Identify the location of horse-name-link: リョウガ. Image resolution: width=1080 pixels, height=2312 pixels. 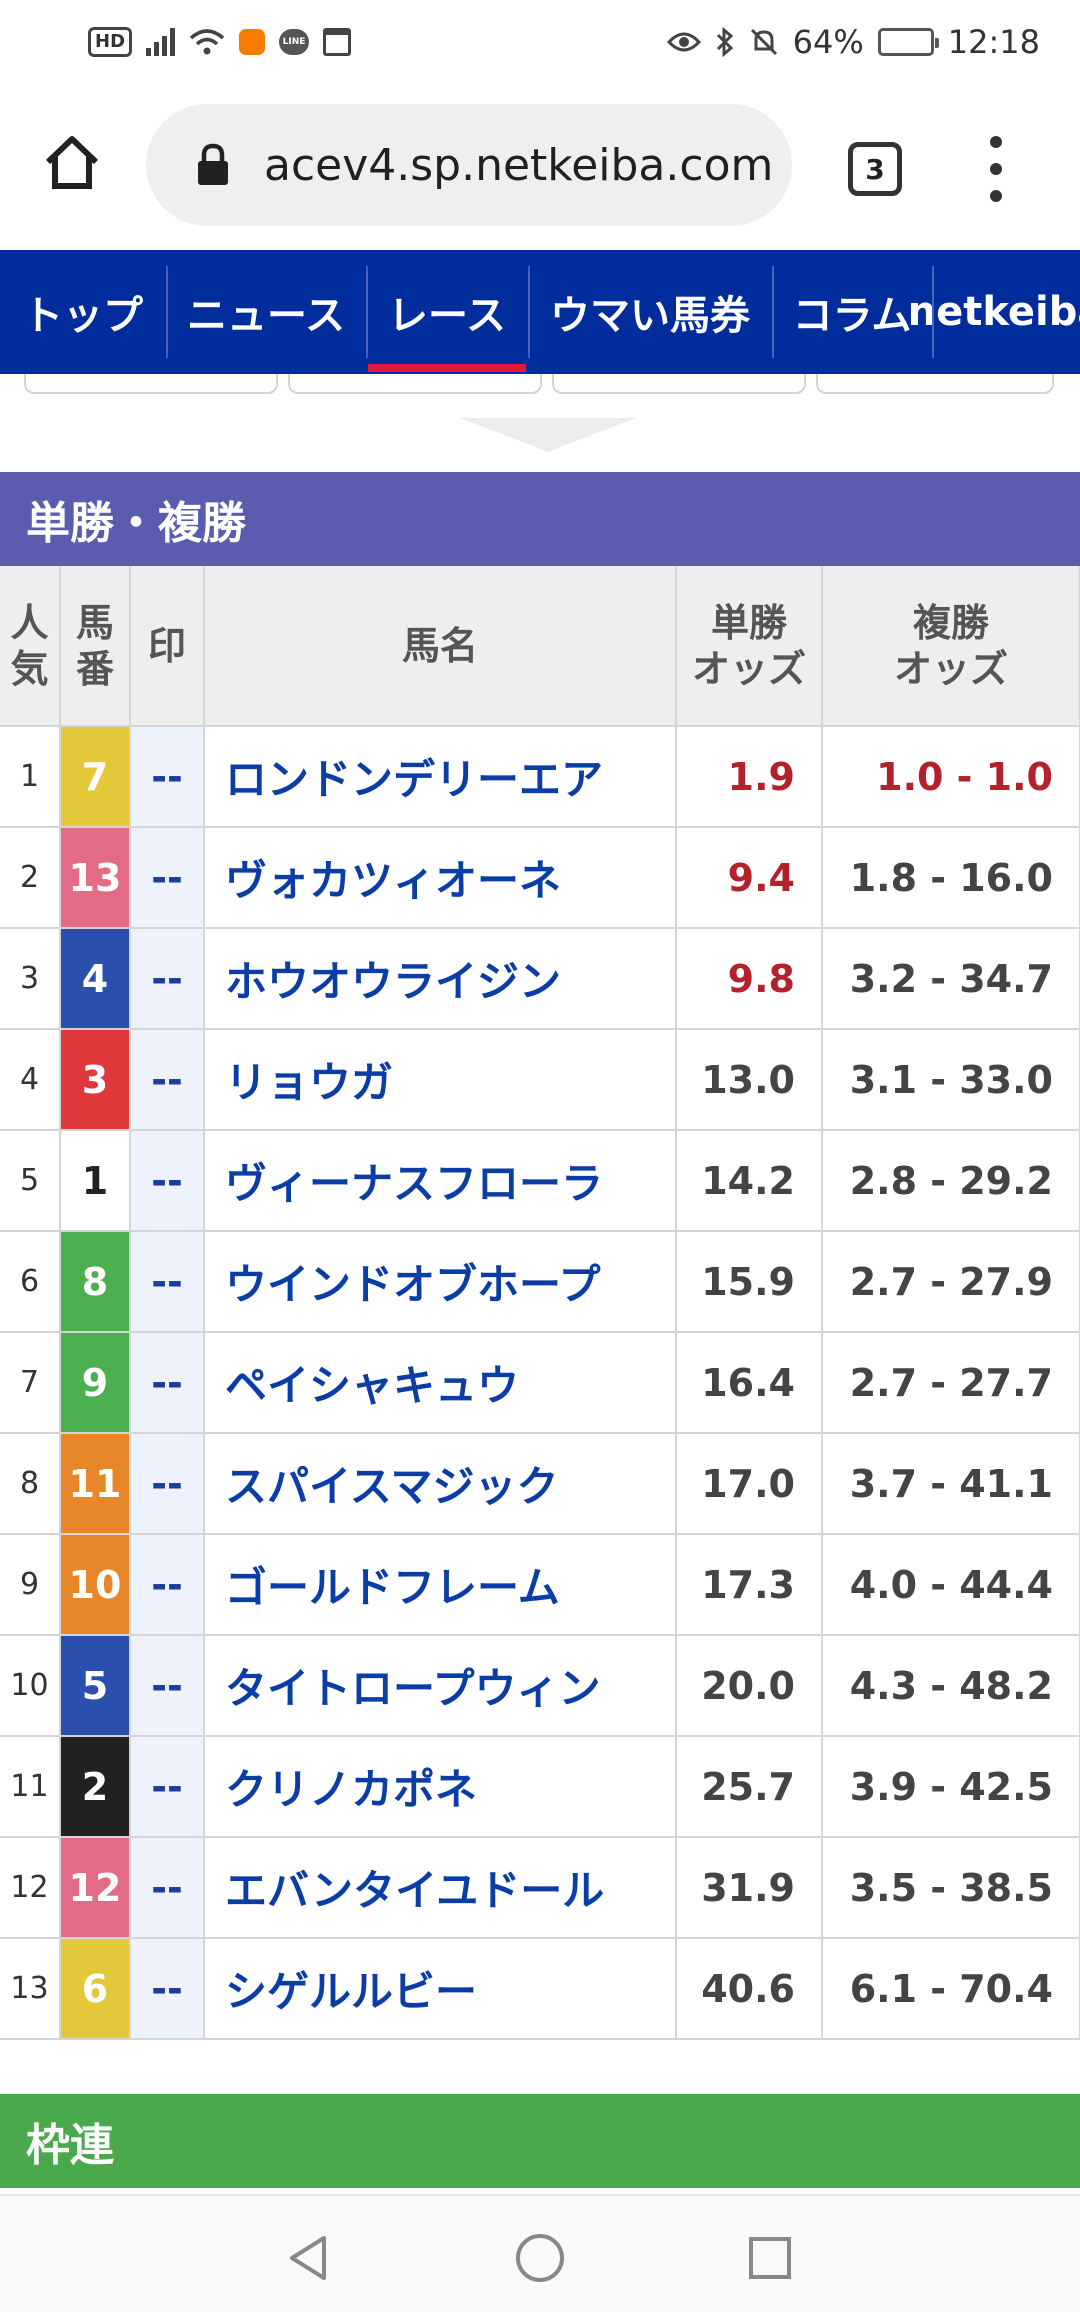
(440, 1080).